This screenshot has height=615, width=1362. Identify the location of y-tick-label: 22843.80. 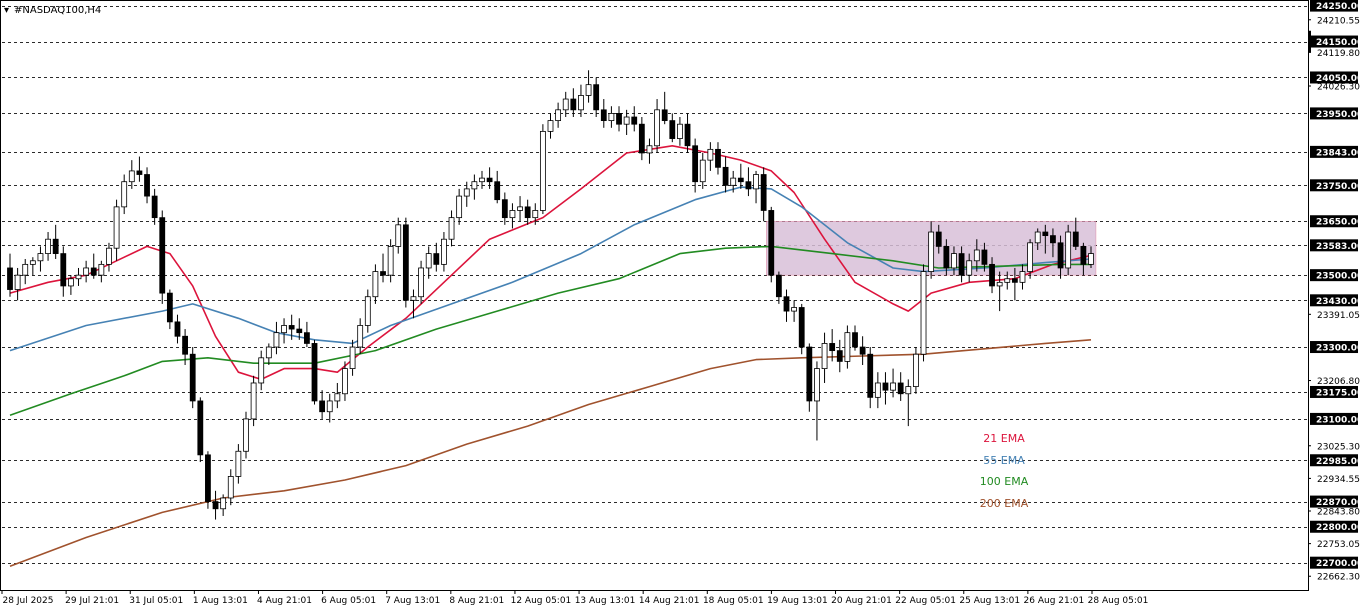
(1338, 513).